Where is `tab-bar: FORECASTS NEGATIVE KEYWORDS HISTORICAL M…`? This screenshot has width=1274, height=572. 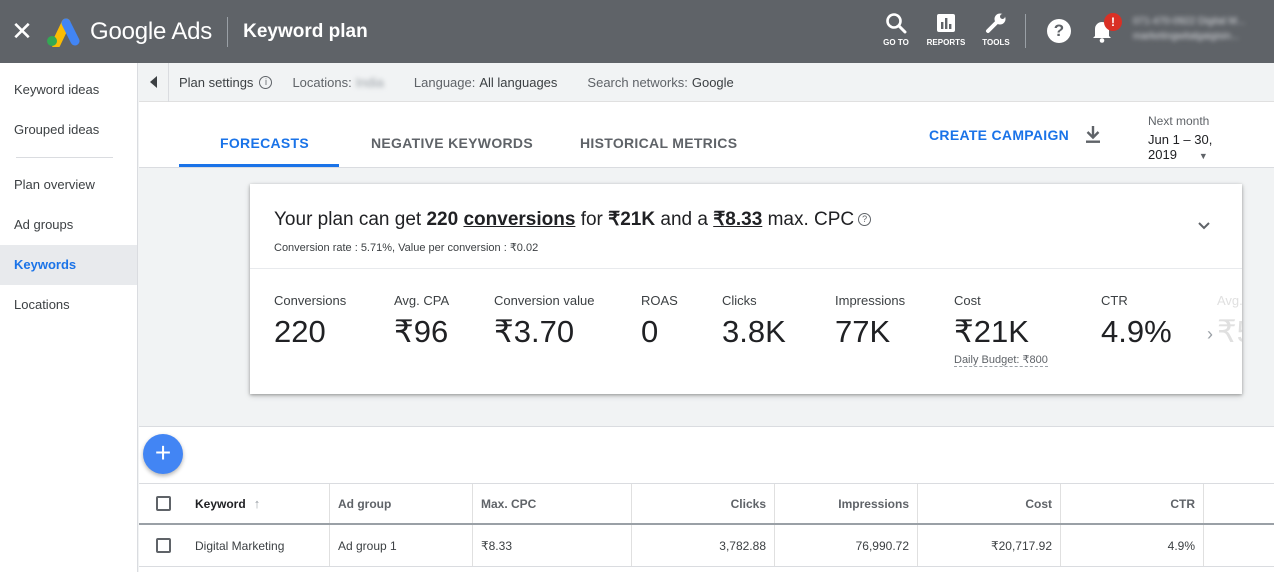
tab-bar: FORECASTS NEGATIVE KEYWORDS HISTORICAL M… is located at coordinates (706, 135).